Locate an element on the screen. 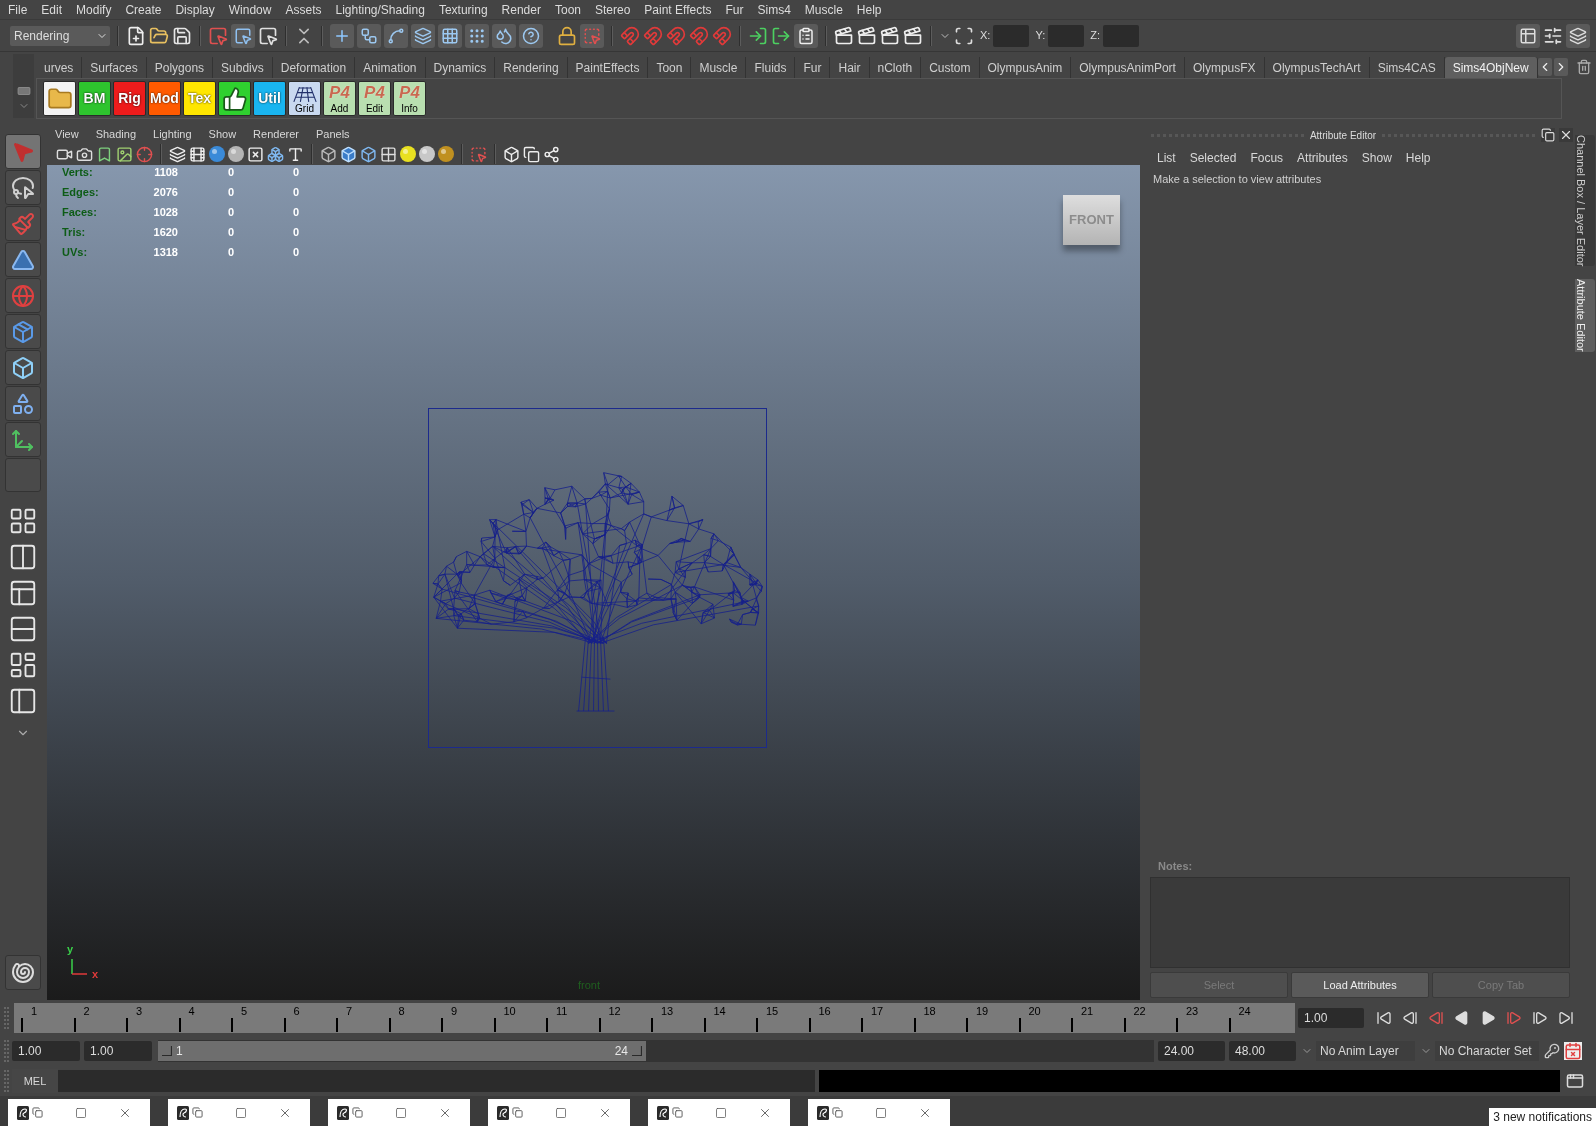 The height and width of the screenshot is (1126, 1596). curve-icon is located at coordinates (396, 35).